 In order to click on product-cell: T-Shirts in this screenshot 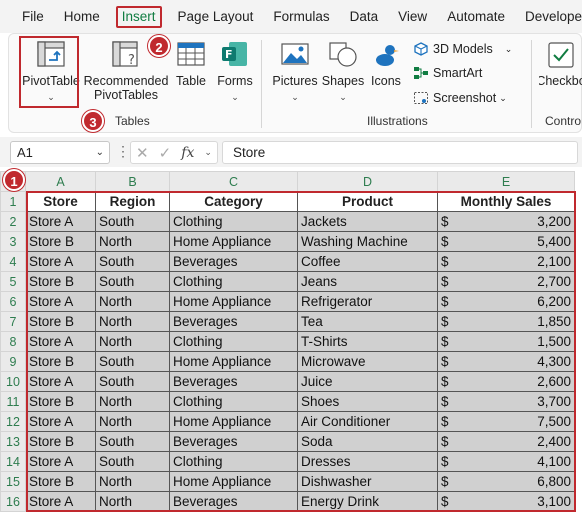, I will do `click(367, 341)`.